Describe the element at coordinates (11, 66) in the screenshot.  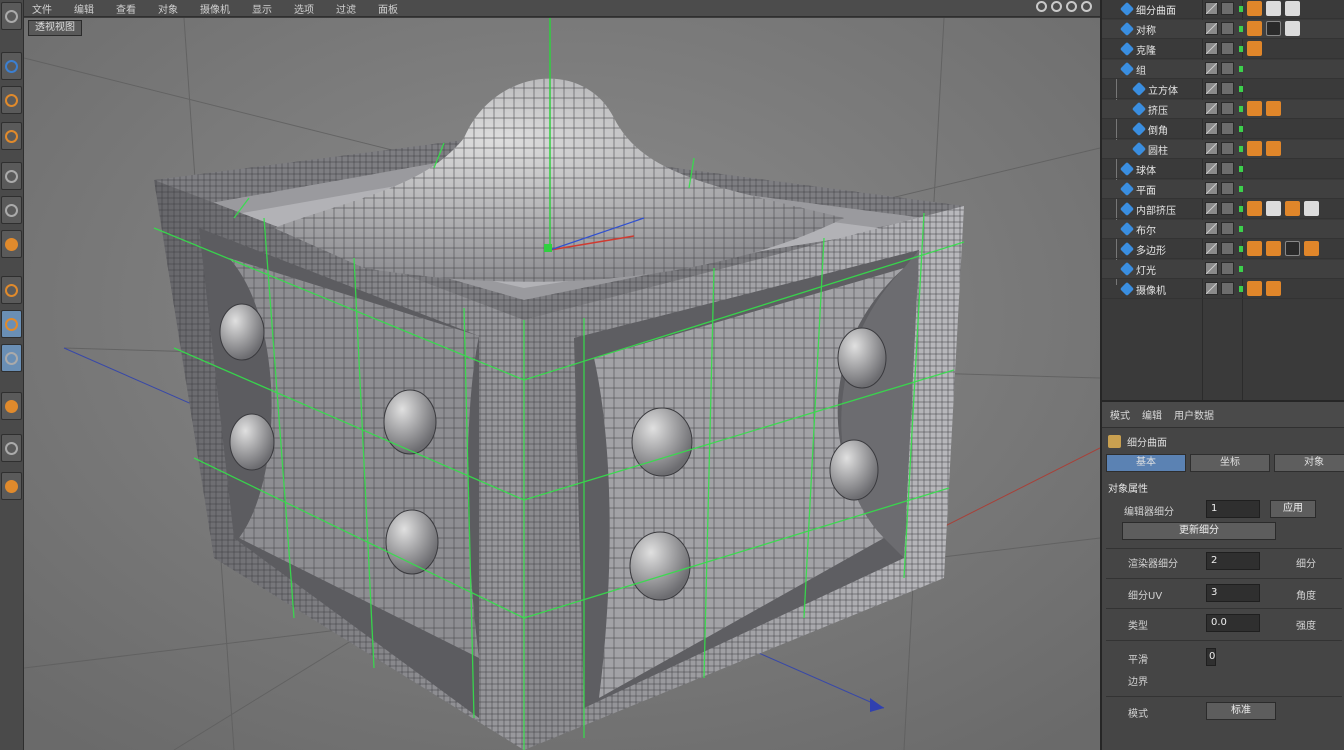
I see `move-tool-button` at that location.